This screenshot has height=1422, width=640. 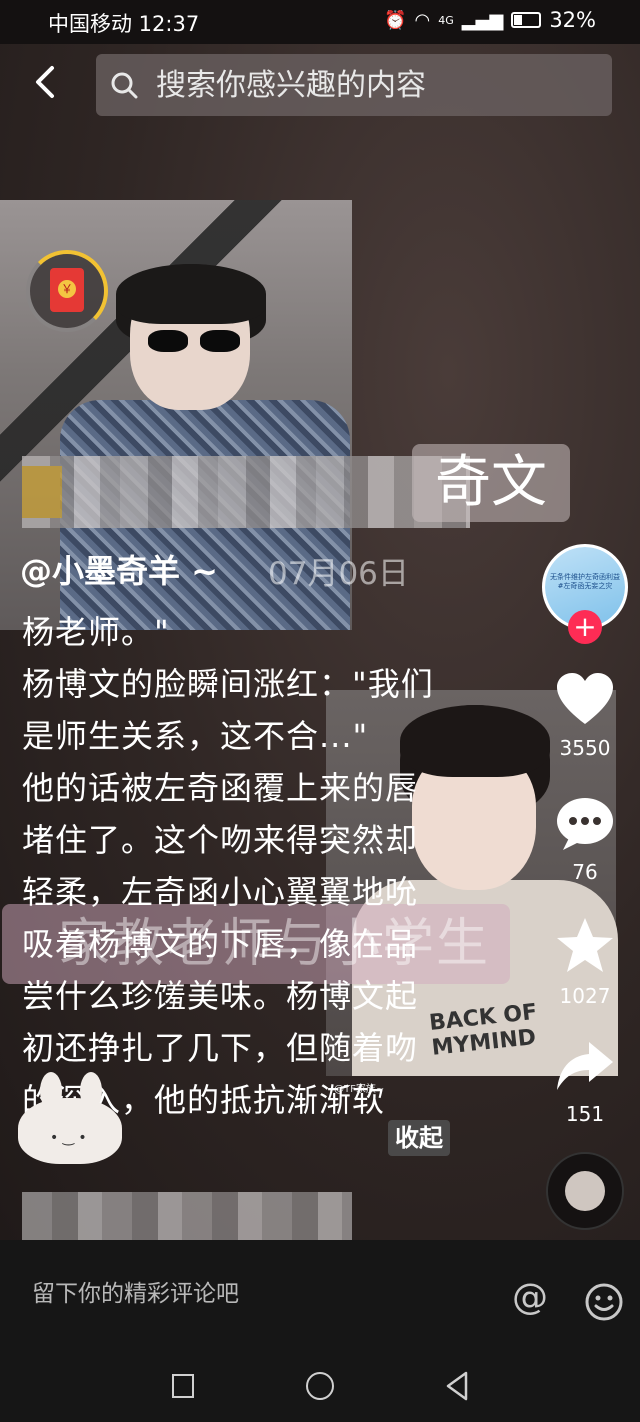 What do you see at coordinates (491, 483) in the screenshot?
I see `tag-qiwen: 奇文` at bounding box center [491, 483].